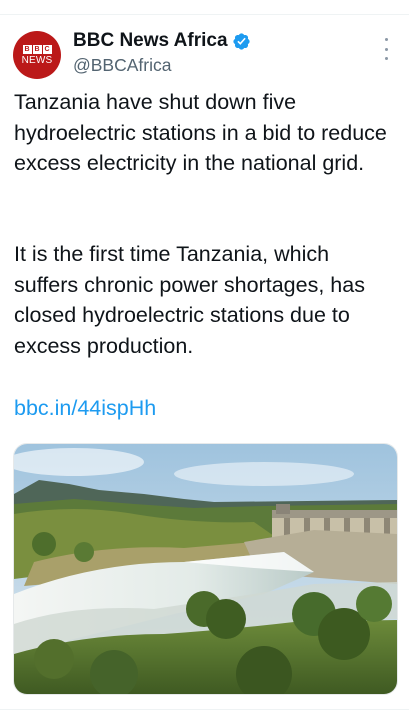  Describe the element at coordinates (241, 41) in the screenshot. I see `verified-badge-icon` at that location.